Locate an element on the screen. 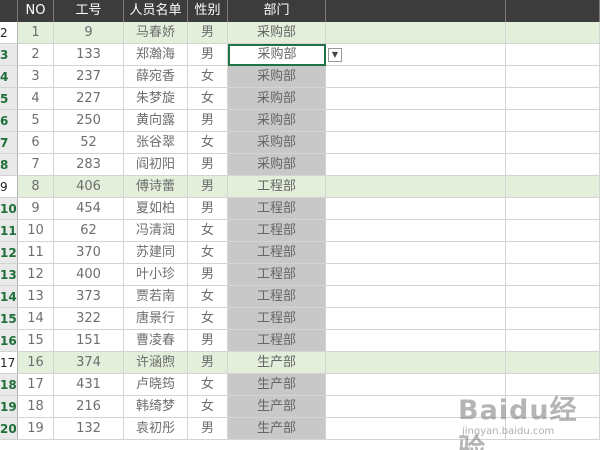  cell-no: 2 is located at coordinates (36, 55).